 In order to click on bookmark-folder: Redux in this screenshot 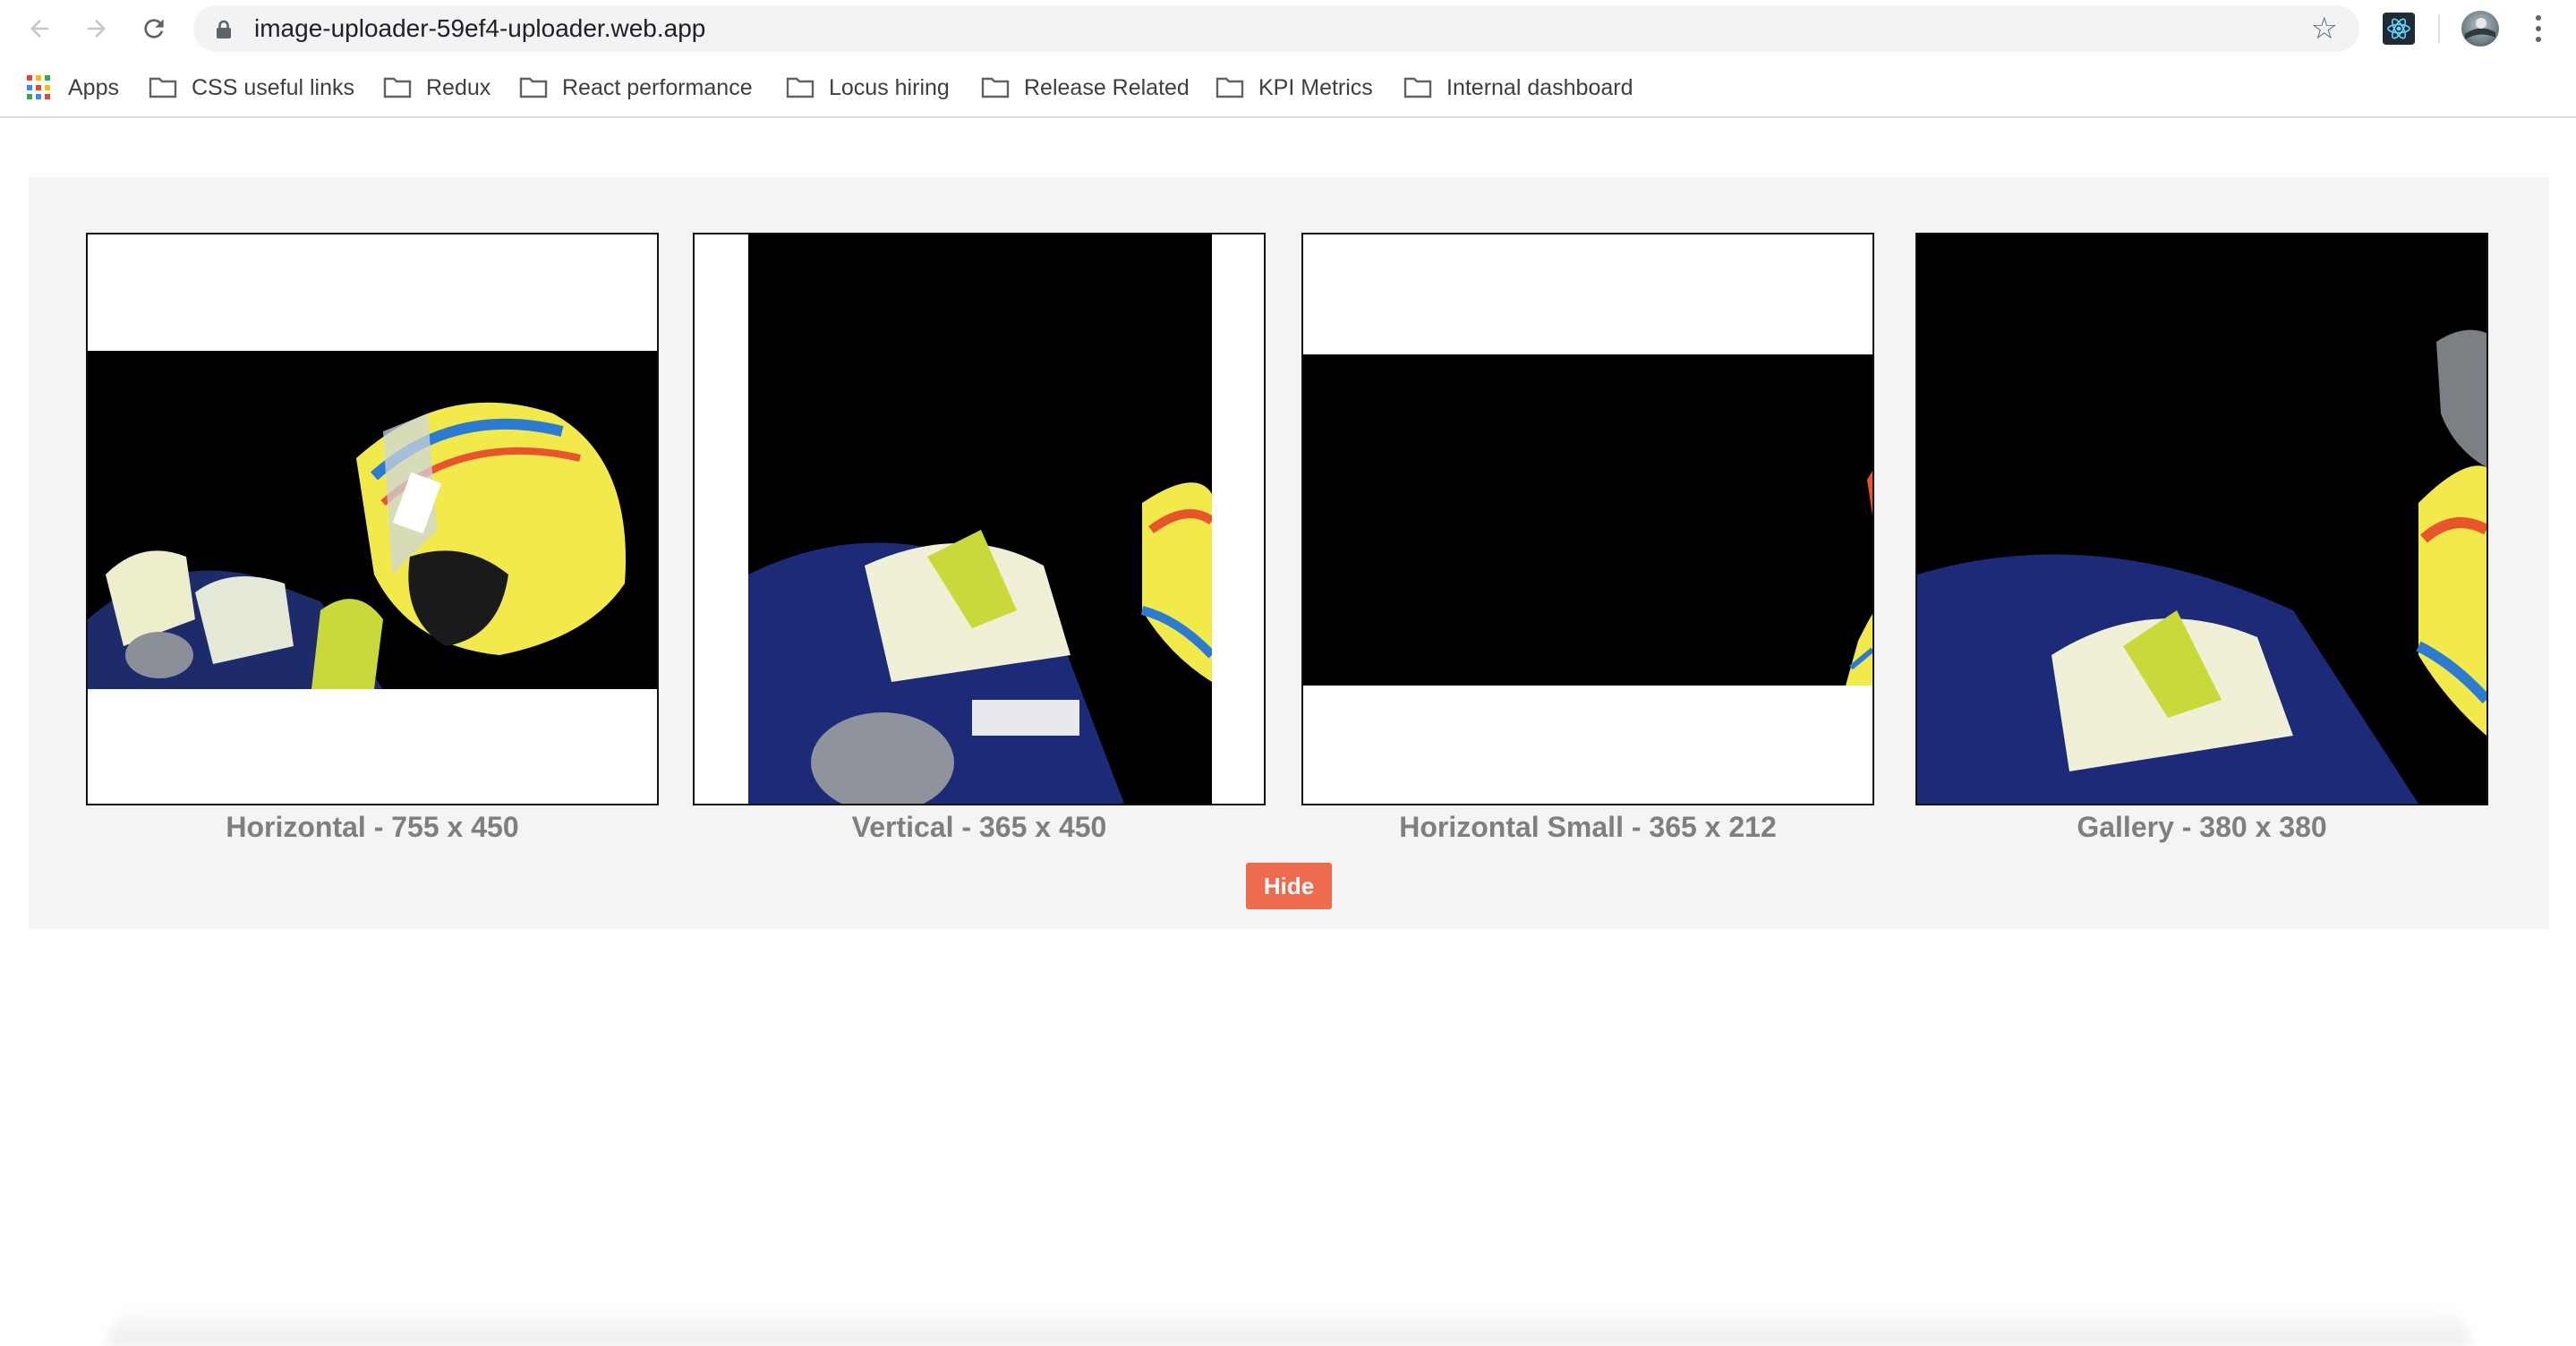, I will do `click(436, 88)`.